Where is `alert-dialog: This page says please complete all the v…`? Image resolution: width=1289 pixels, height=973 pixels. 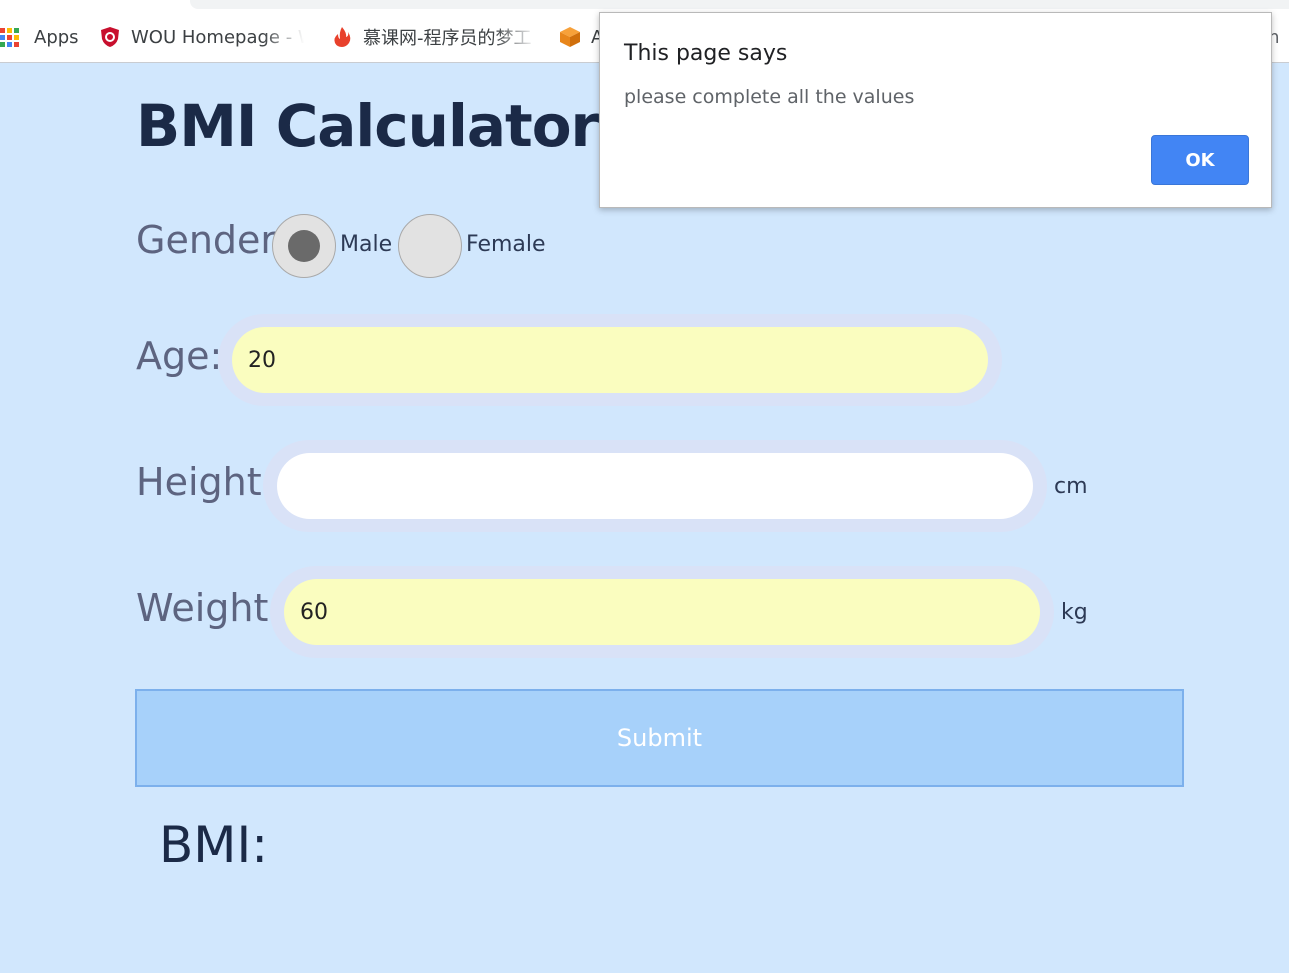
alert-dialog: This page says please complete all the v… is located at coordinates (935, 110).